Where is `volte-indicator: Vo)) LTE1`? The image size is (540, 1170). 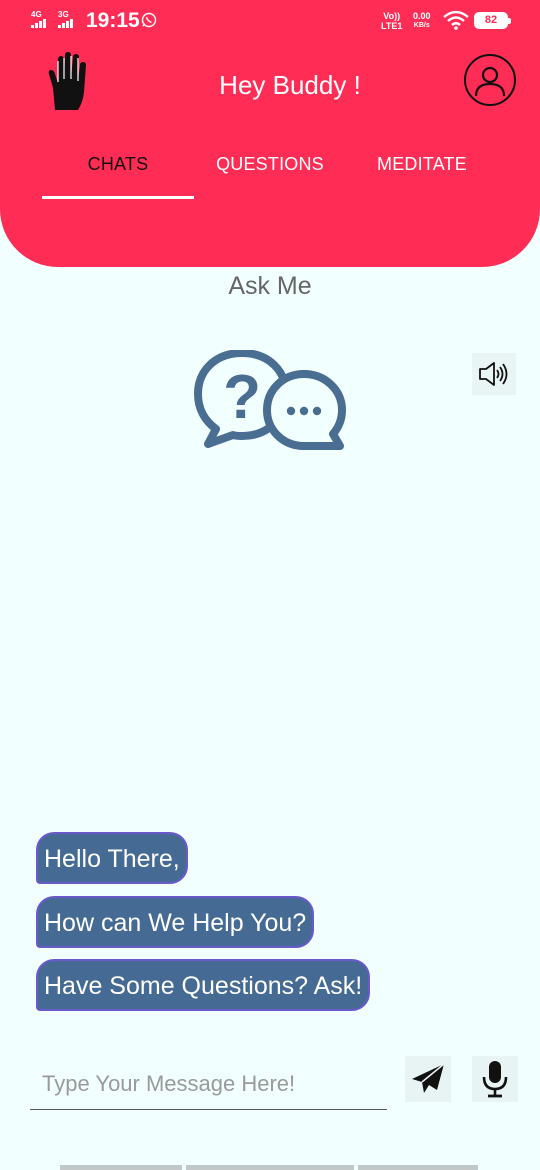 volte-indicator: Vo)) LTE1 is located at coordinates (391, 21).